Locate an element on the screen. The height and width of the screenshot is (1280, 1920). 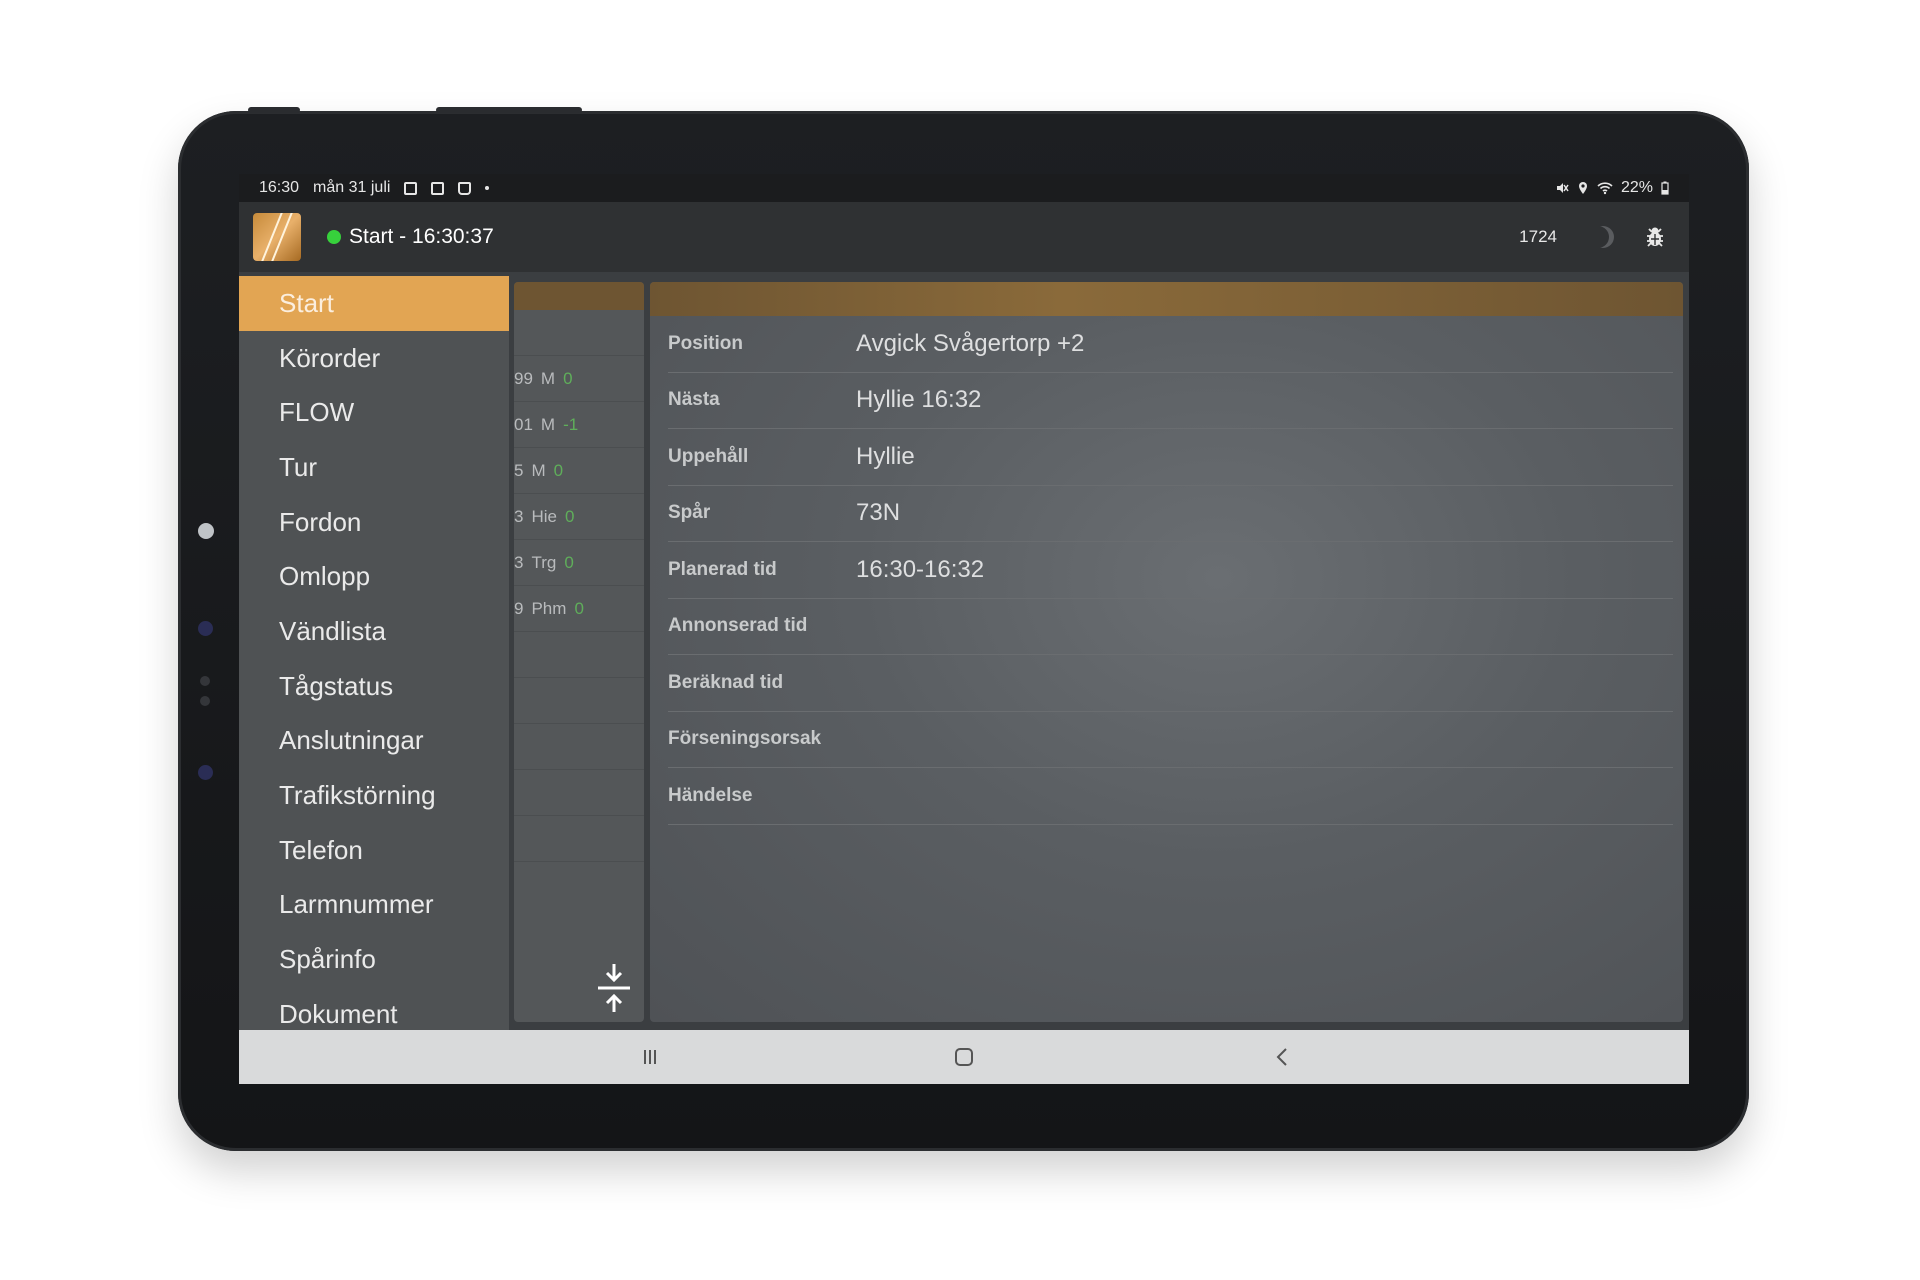
collapse-icon is located at coordinates (614, 988).